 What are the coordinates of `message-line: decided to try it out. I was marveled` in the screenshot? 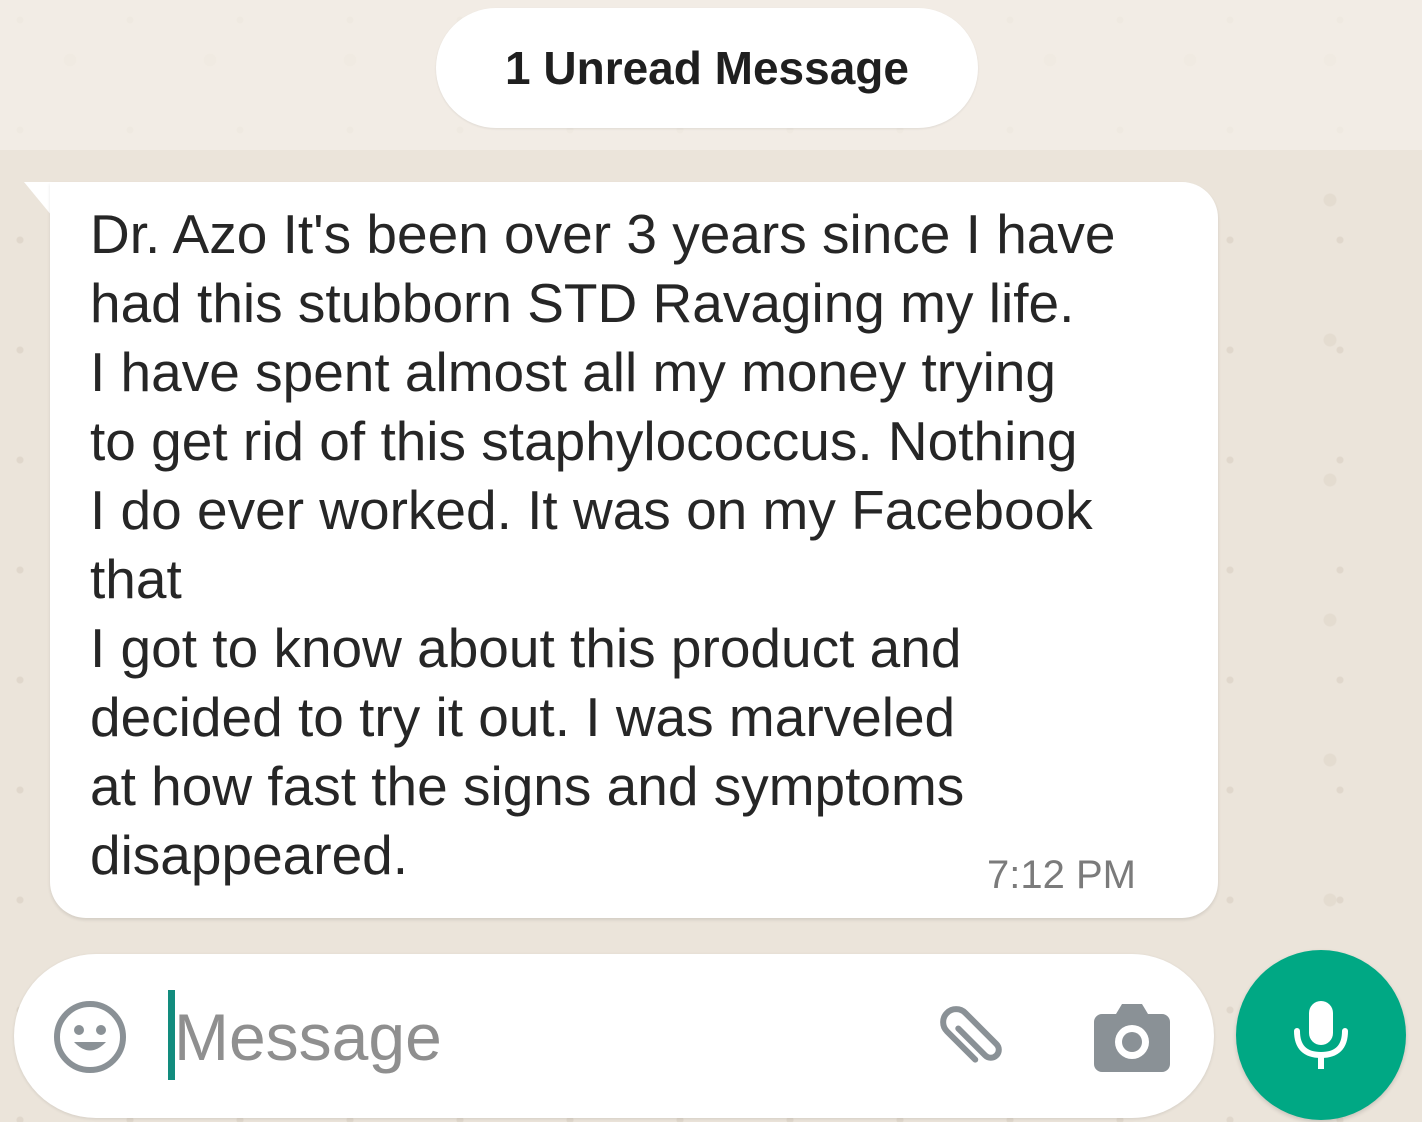 It's located at (523, 717).